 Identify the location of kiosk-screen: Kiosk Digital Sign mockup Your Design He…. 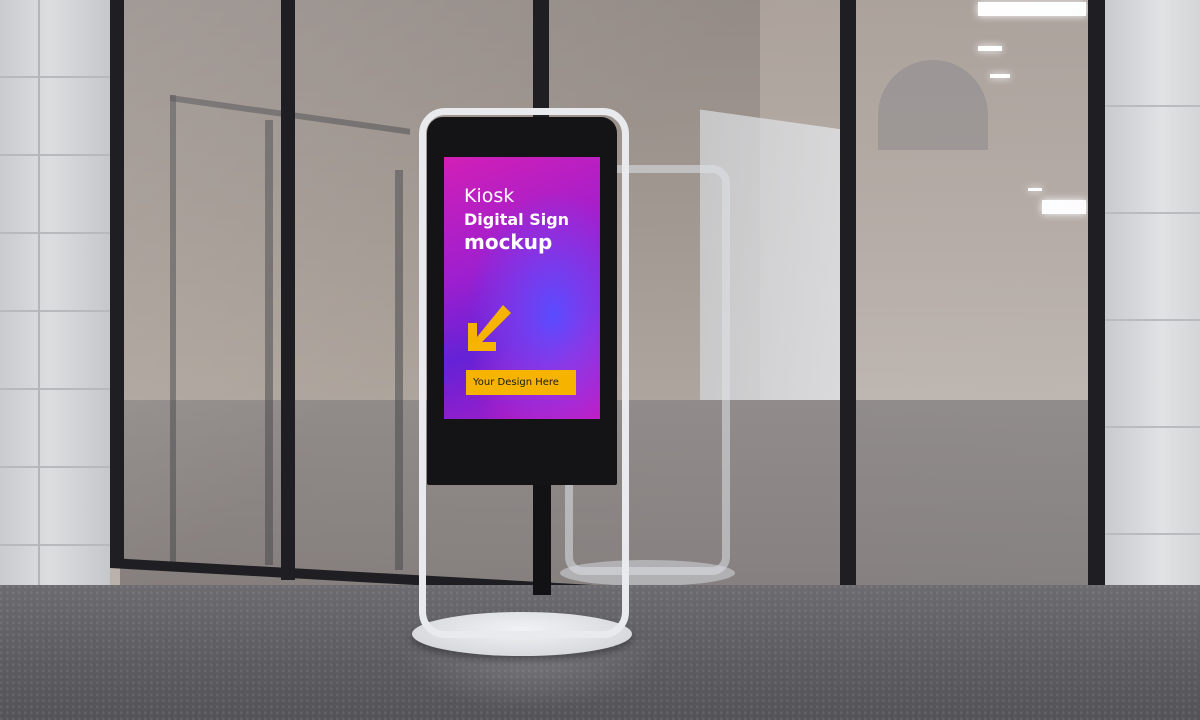
(522, 288).